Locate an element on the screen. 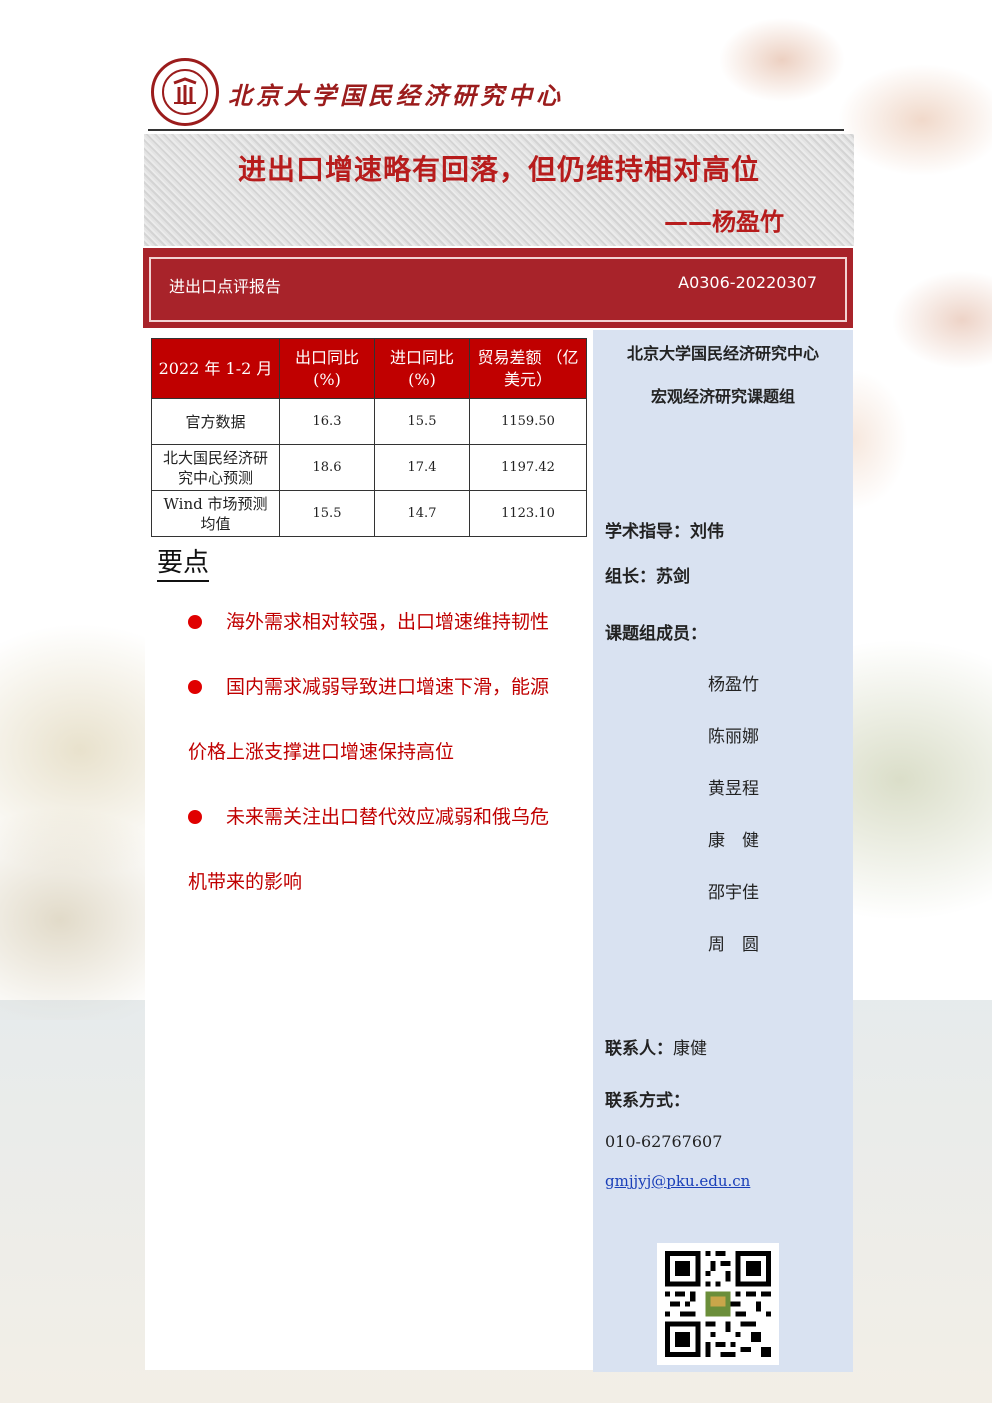 This screenshot has height=1403, width=992. contact-label: 联系人： is located at coordinates (639, 1049).